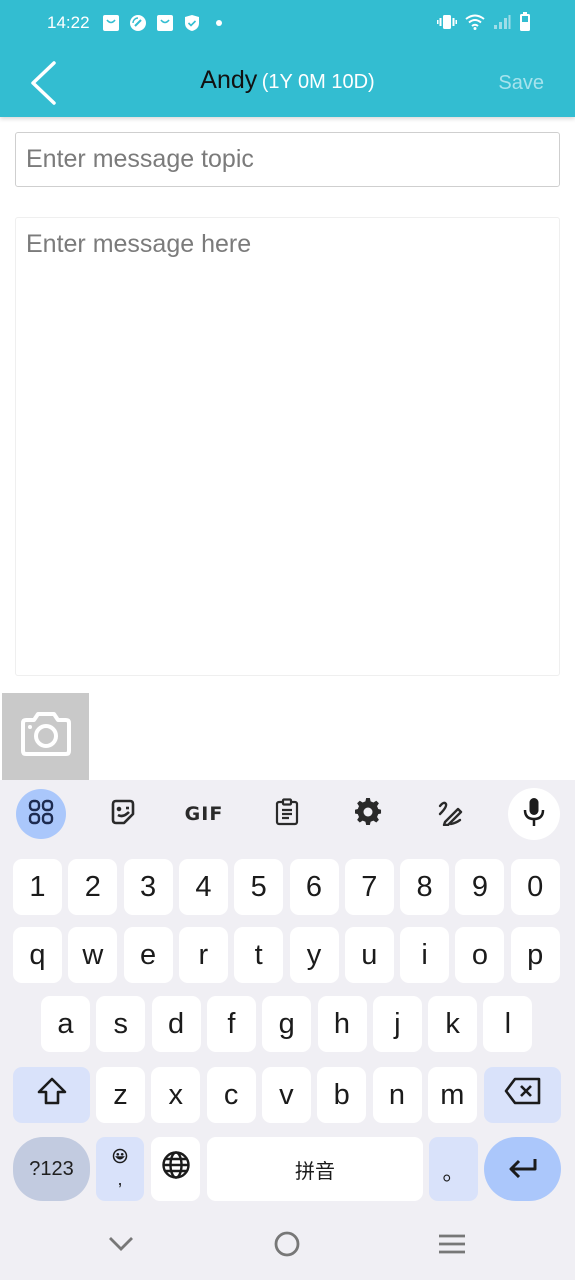 The width and height of the screenshot is (575, 1280). What do you see at coordinates (425, 955) in the screenshot?
I see `key-i: i` at bounding box center [425, 955].